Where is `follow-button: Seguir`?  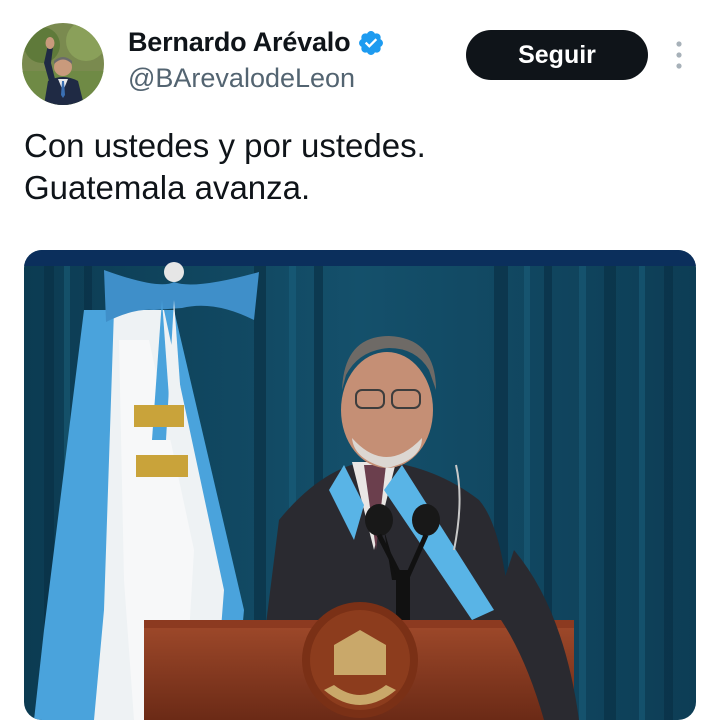
follow-button: Seguir is located at coordinates (557, 55).